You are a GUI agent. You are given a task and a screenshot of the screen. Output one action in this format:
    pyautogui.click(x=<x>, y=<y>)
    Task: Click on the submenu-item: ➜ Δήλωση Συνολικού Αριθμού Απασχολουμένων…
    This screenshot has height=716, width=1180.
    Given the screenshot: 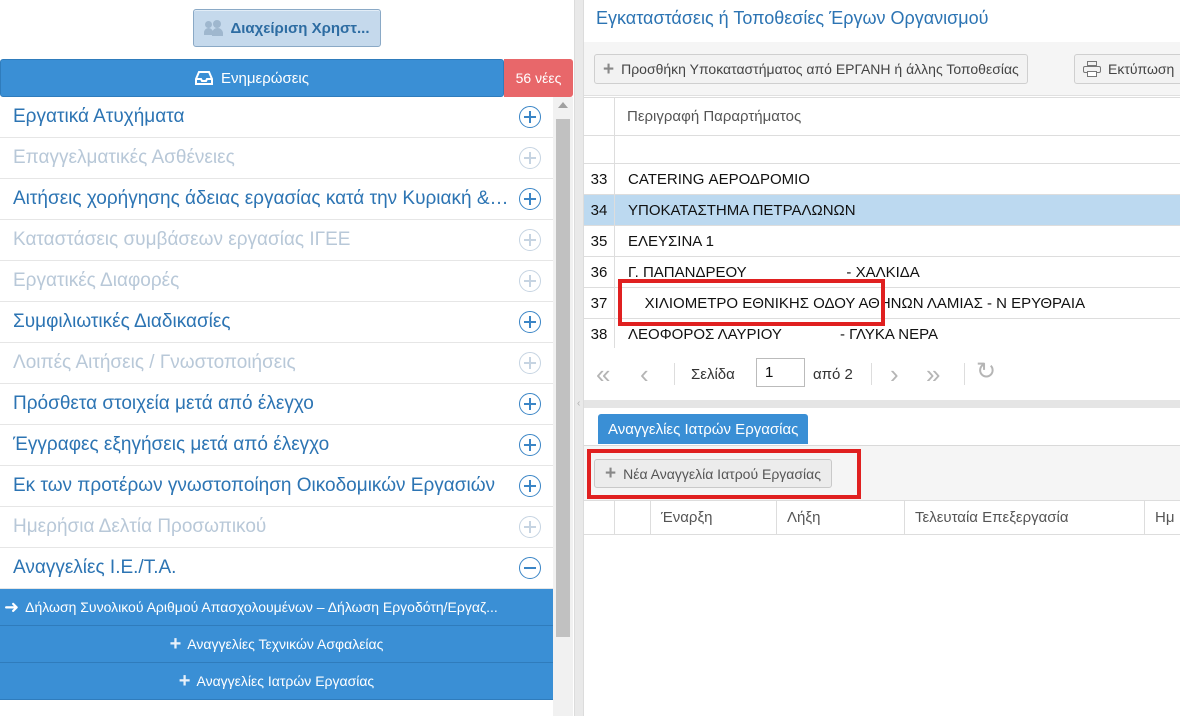 What is the action you would take?
    pyautogui.click(x=276, y=607)
    